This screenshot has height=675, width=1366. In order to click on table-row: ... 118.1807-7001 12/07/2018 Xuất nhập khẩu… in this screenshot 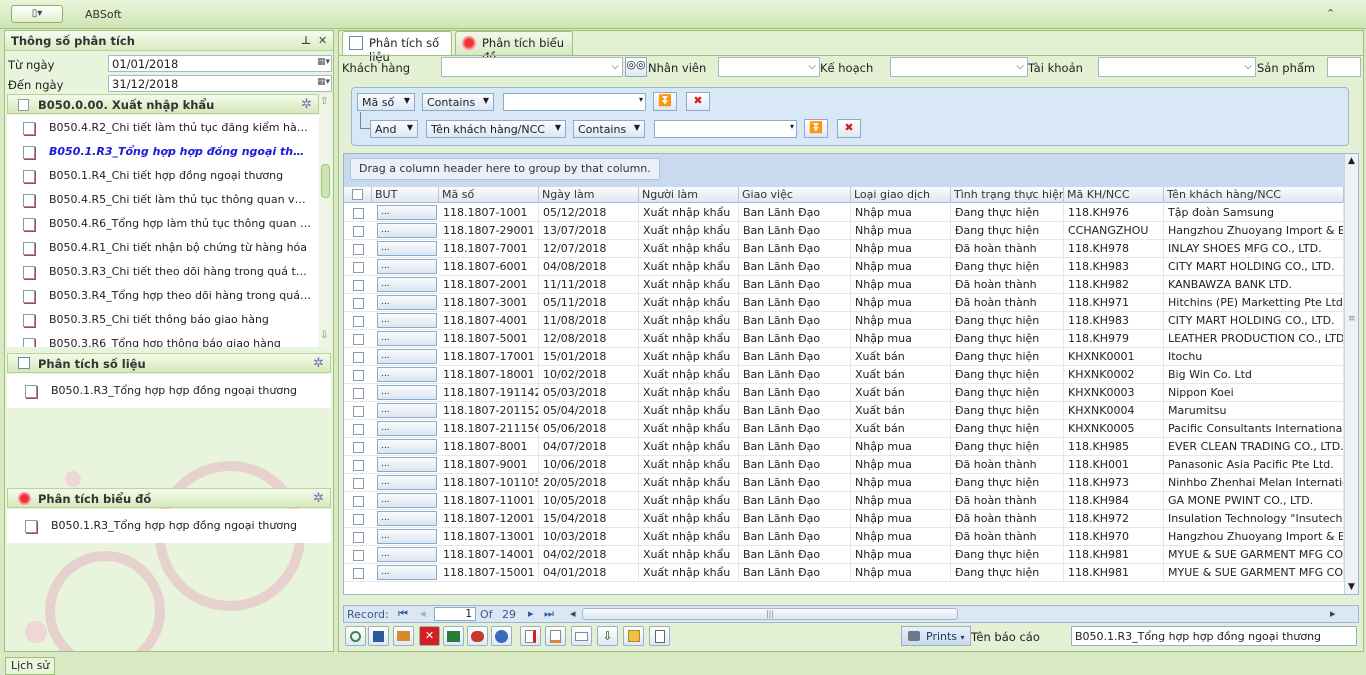, I will do `click(844, 249)`.